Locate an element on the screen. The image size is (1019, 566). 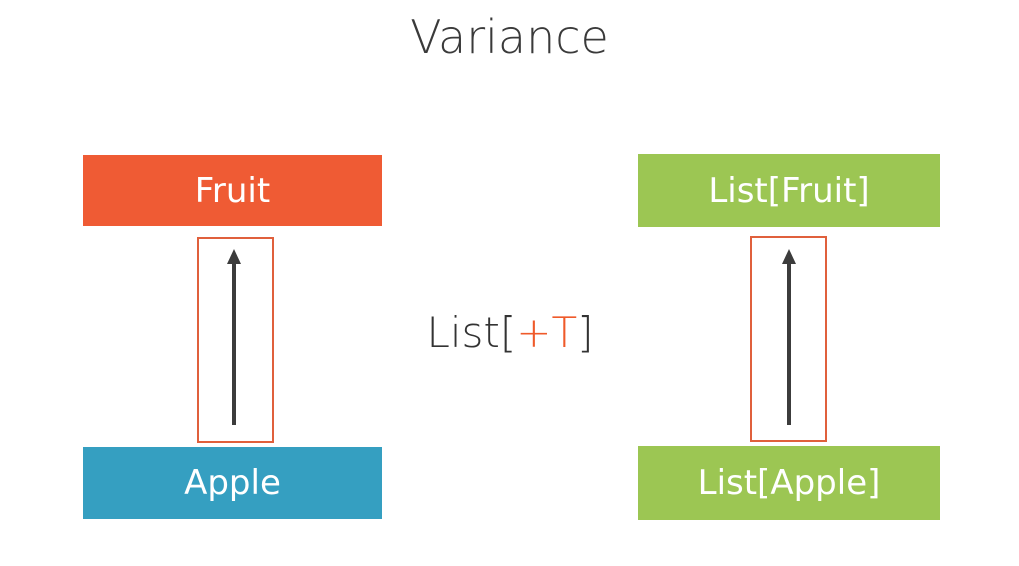
list-apple-label: List[Apple] is located at coordinates (789, 483).